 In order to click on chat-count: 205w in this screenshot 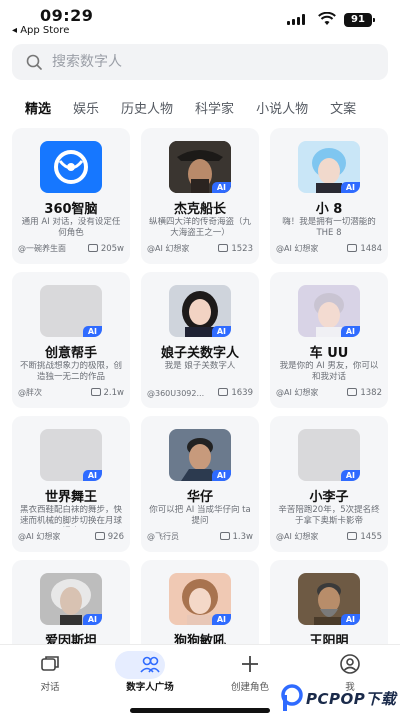, I will do `click(105, 249)`.